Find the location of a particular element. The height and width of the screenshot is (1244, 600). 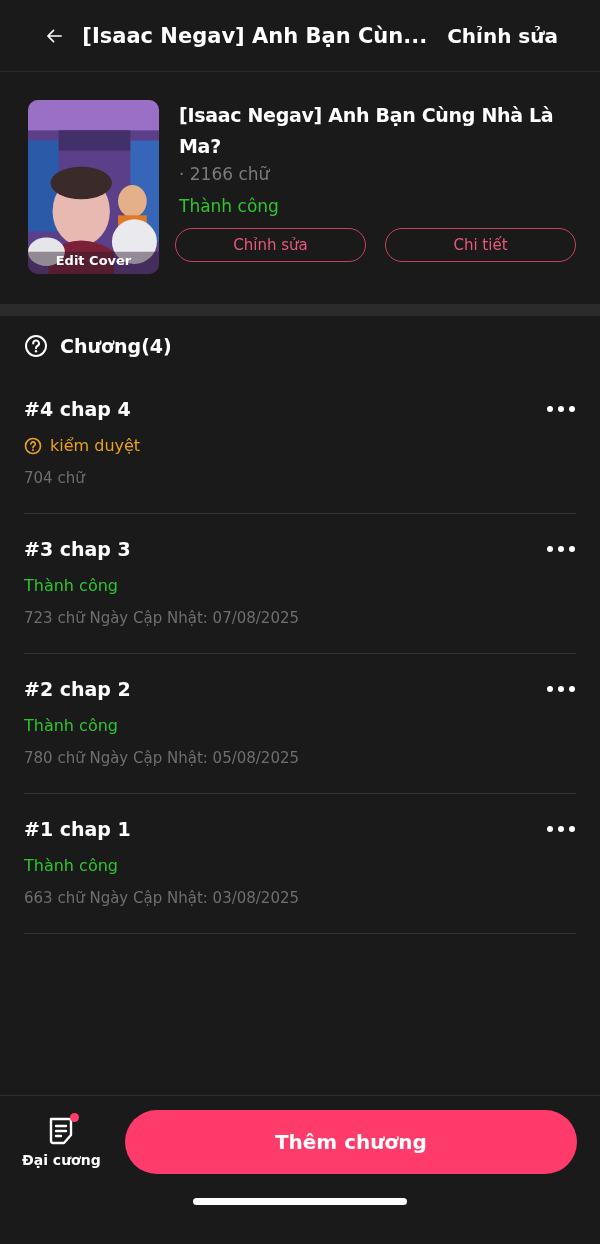

chapter-title: #1 chap 1 is located at coordinates (77, 829).